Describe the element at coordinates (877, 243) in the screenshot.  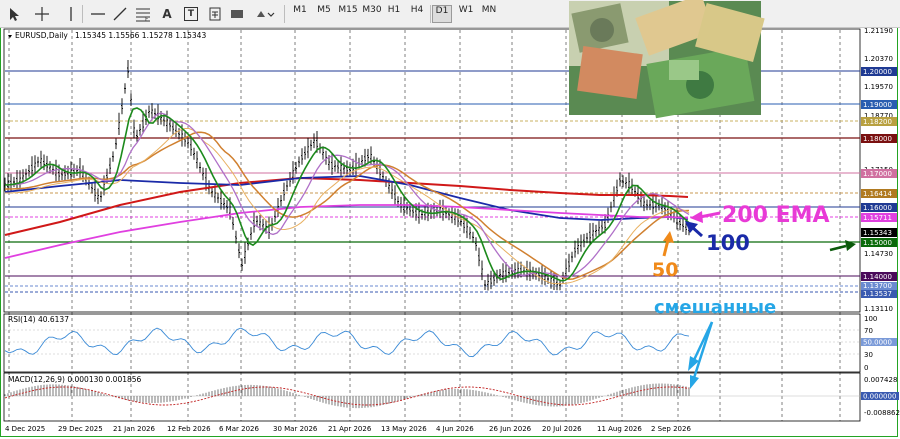
I see `level-label: 1.15000` at that location.